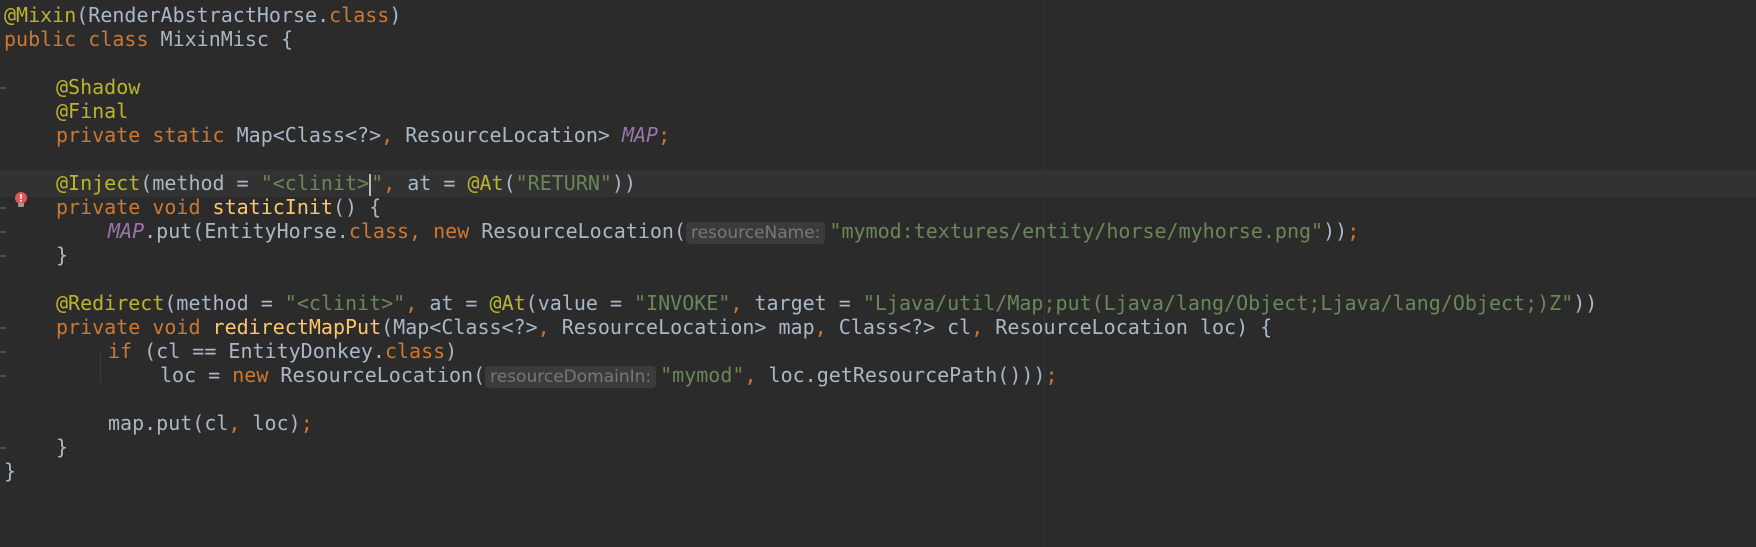  I want to click on code-token: target =, so click(808, 303).